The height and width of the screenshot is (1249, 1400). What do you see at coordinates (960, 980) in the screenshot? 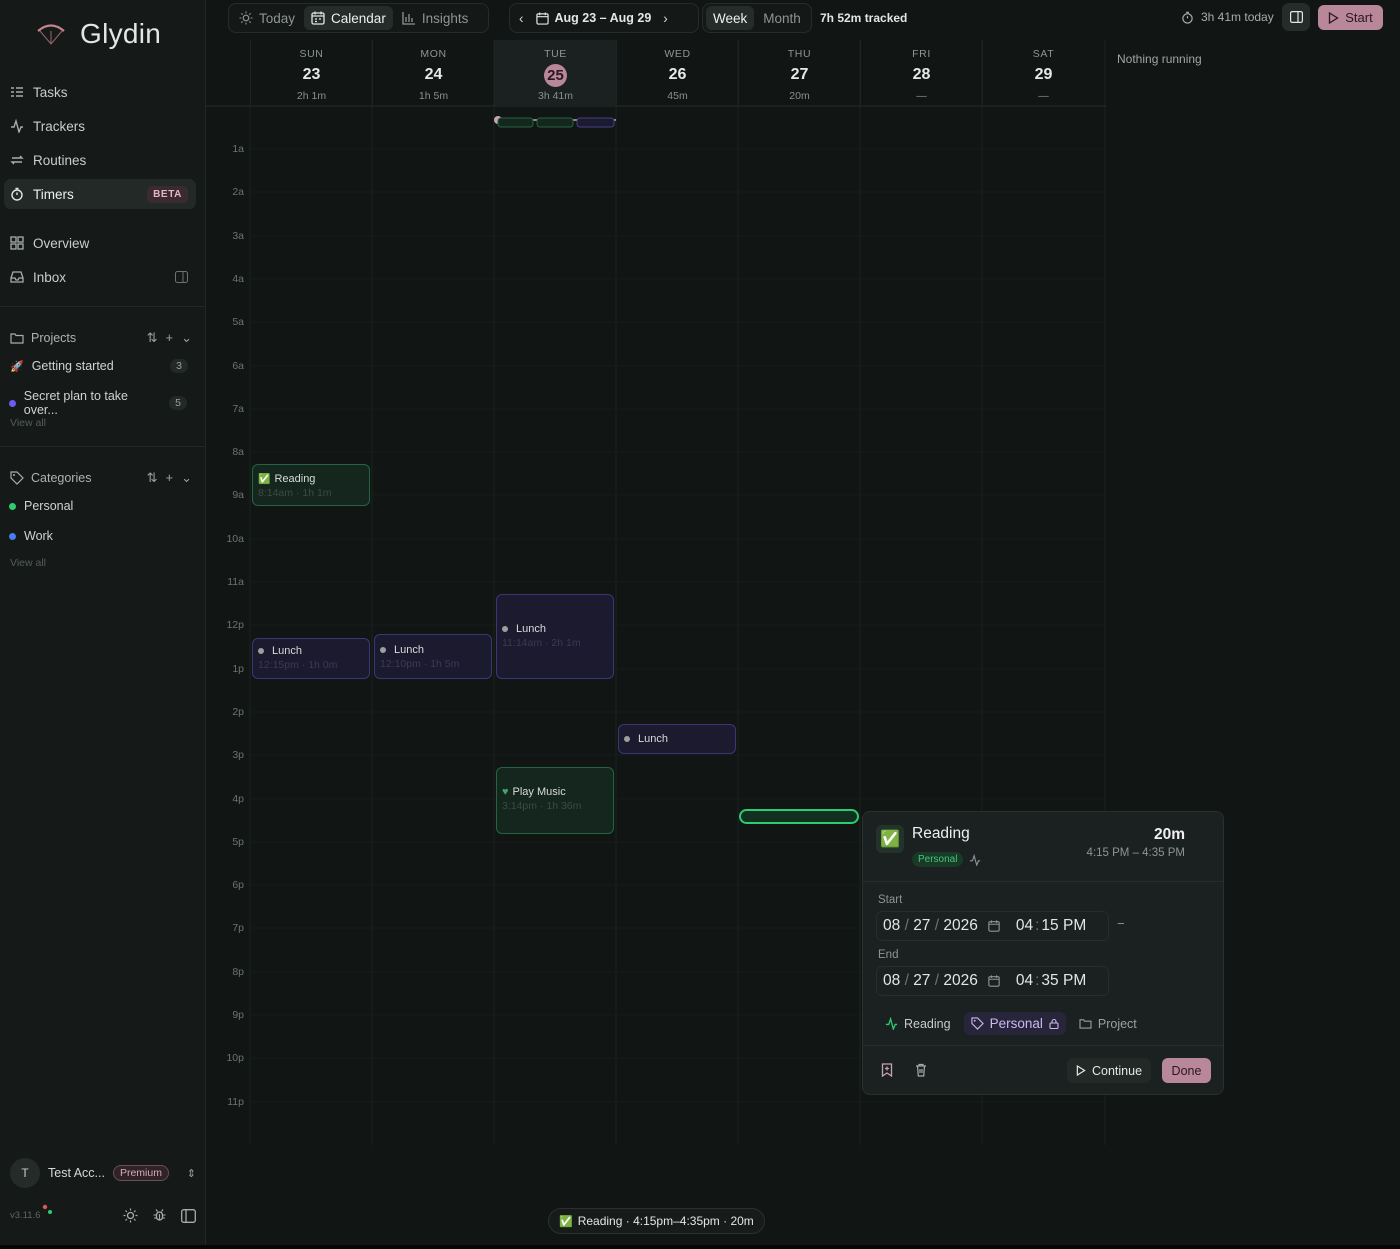
I see `end-year: 2026` at bounding box center [960, 980].